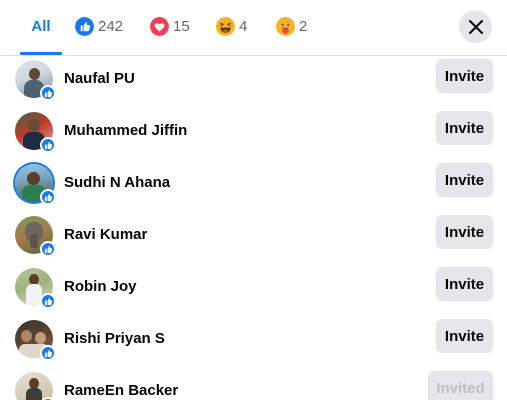  What do you see at coordinates (253, 290) in the screenshot?
I see `list-item: Robin Joy Invite` at bounding box center [253, 290].